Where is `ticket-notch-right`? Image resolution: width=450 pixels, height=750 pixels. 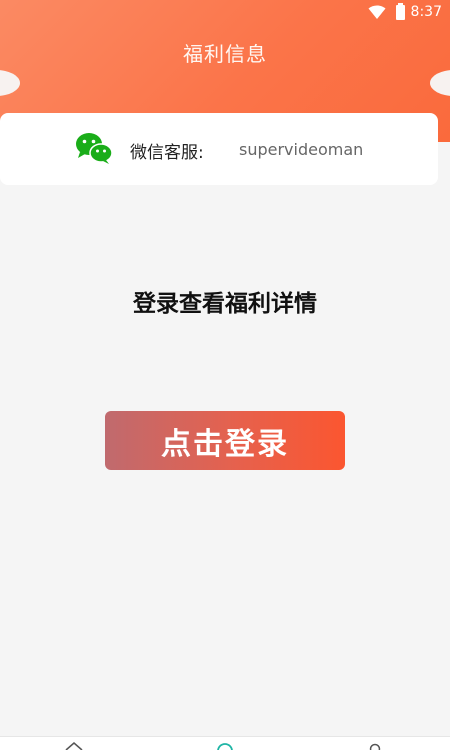
ticket-notch-right is located at coordinates (440, 83).